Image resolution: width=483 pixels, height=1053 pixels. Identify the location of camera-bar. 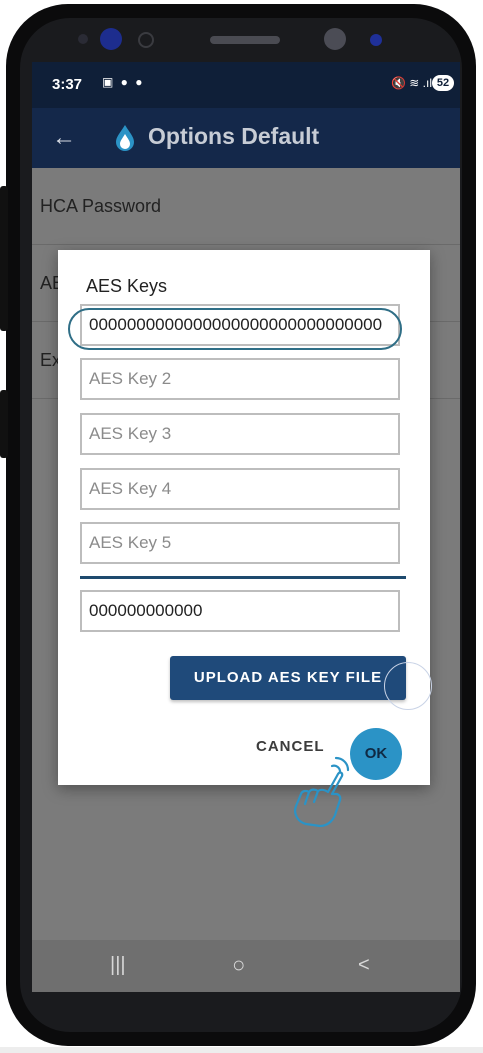
(235, 42).